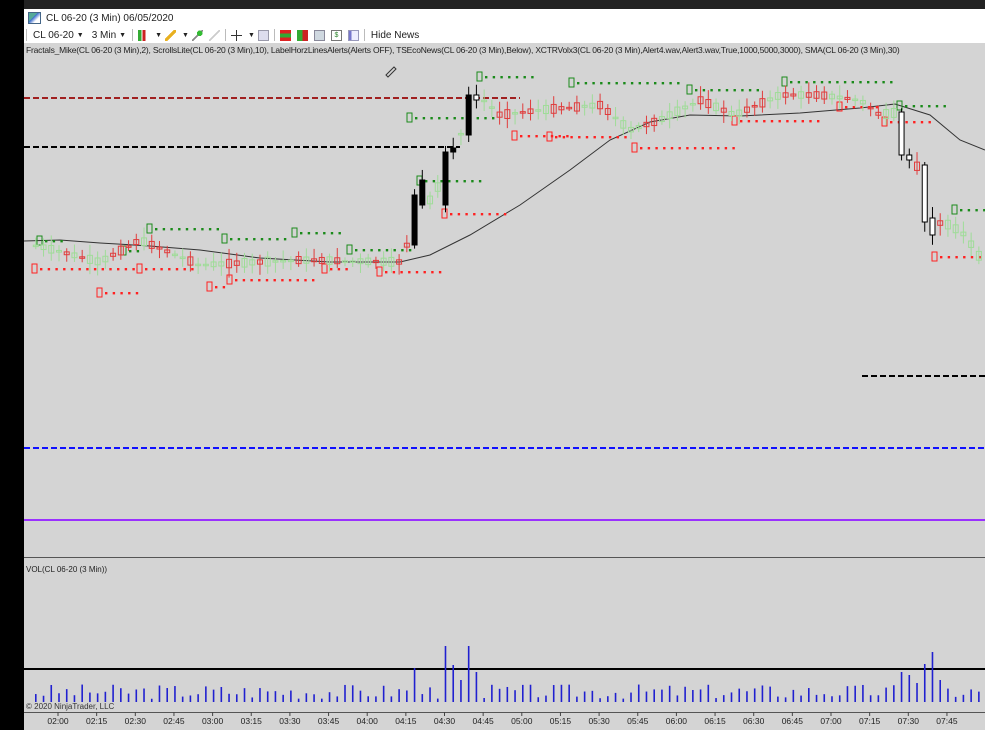 The image size is (985, 730). Describe the element at coordinates (174, 721) in the screenshot. I see `time-label: 02:45` at that location.